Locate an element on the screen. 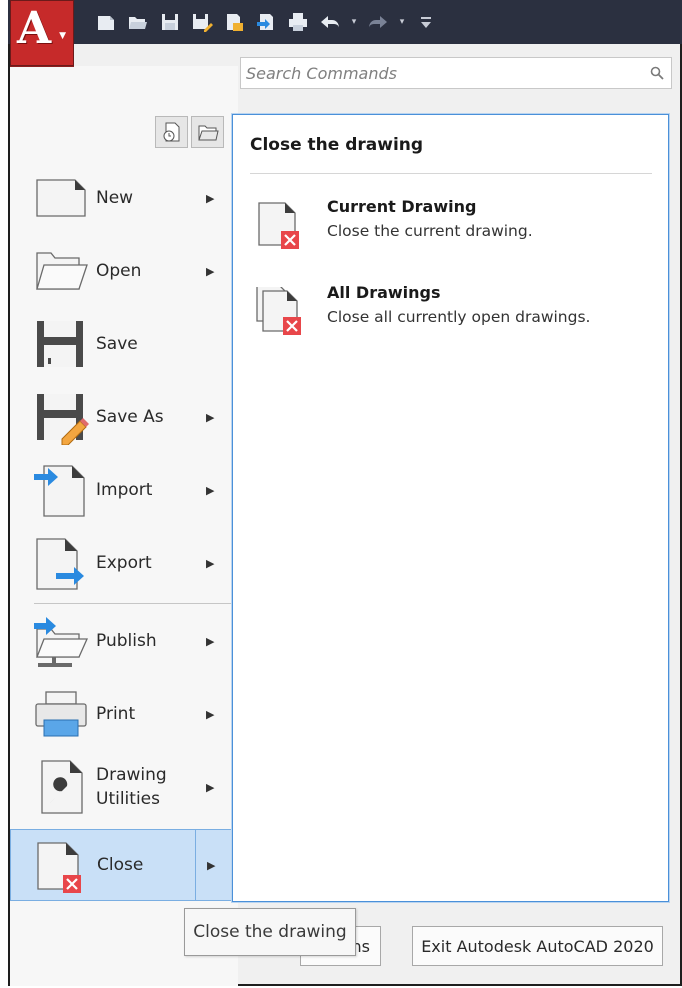 Image resolution: width=682 pixels, height=988 pixels. folder-open-icon is located at coordinates (62, 271).